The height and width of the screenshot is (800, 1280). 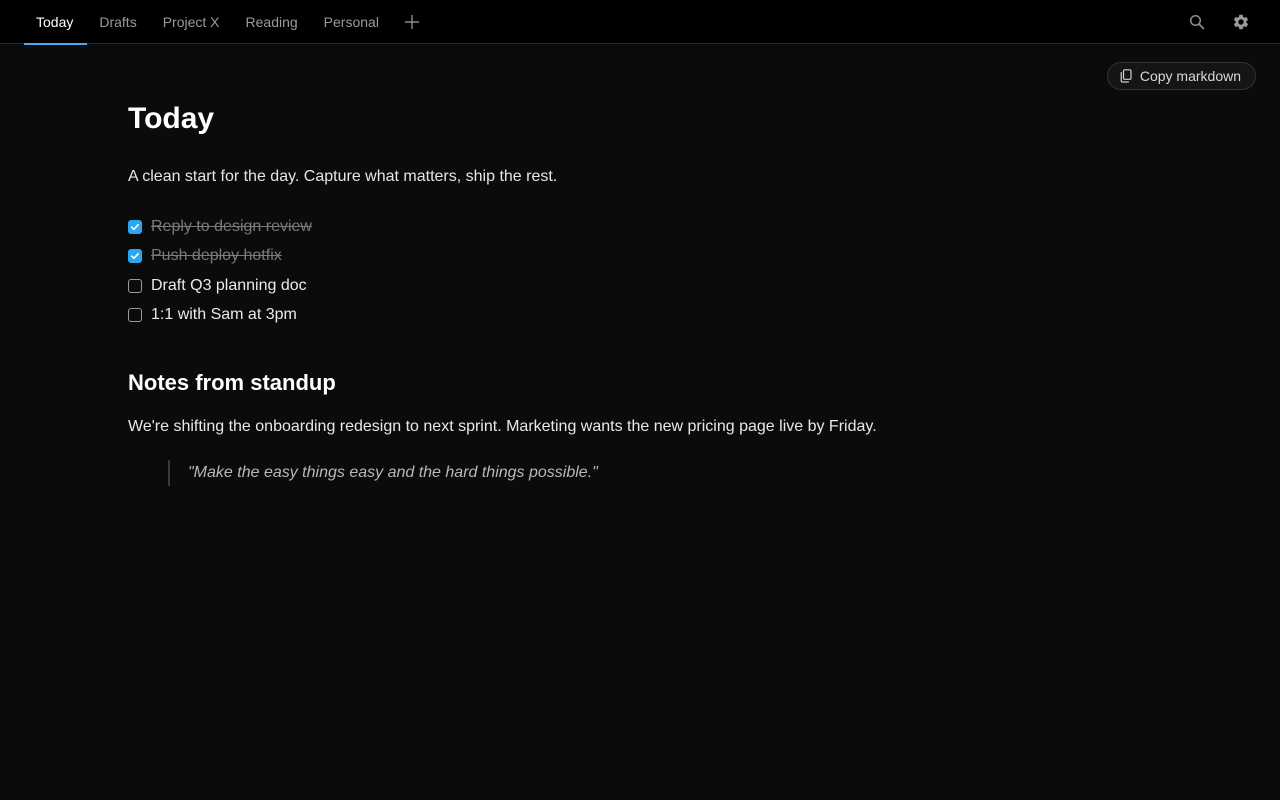 I want to click on copy-markdown-label: Copy markdown, so click(x=1190, y=76).